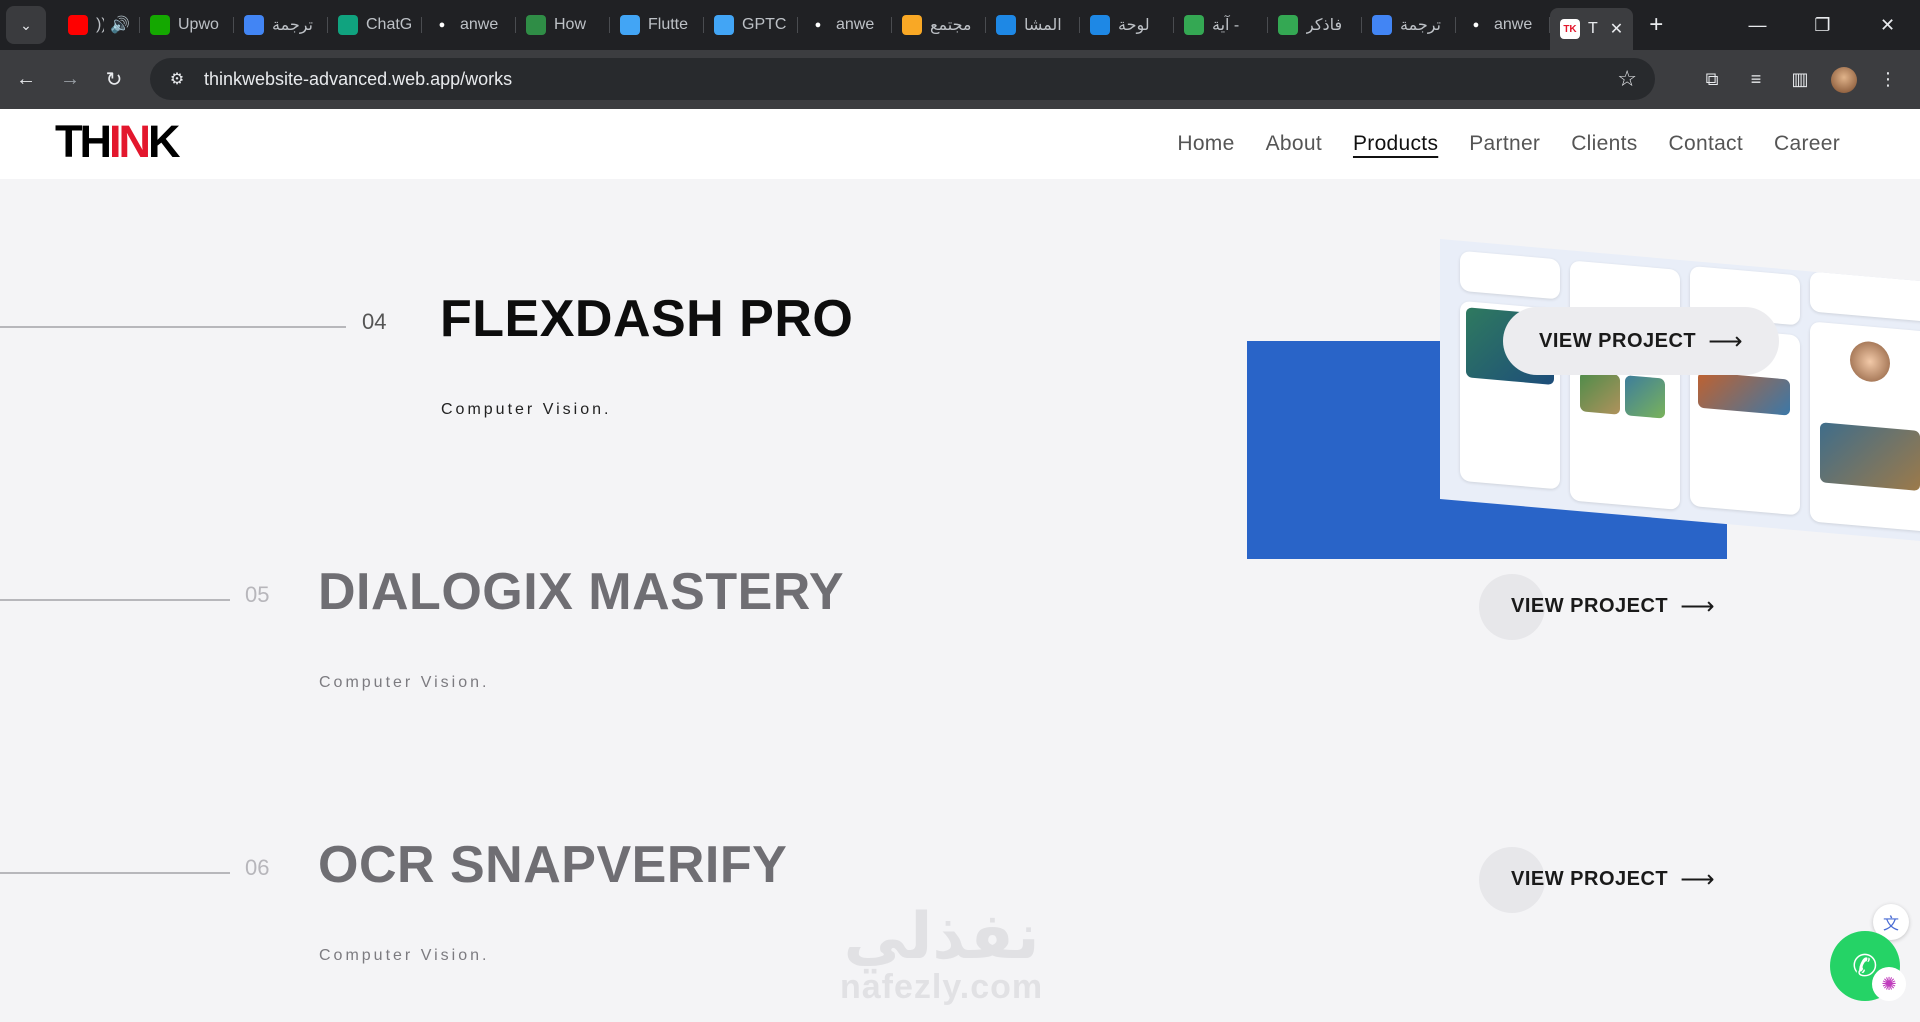 The image size is (1920, 1022). I want to click on side-panel-icon: ▥, so click(1800, 79).